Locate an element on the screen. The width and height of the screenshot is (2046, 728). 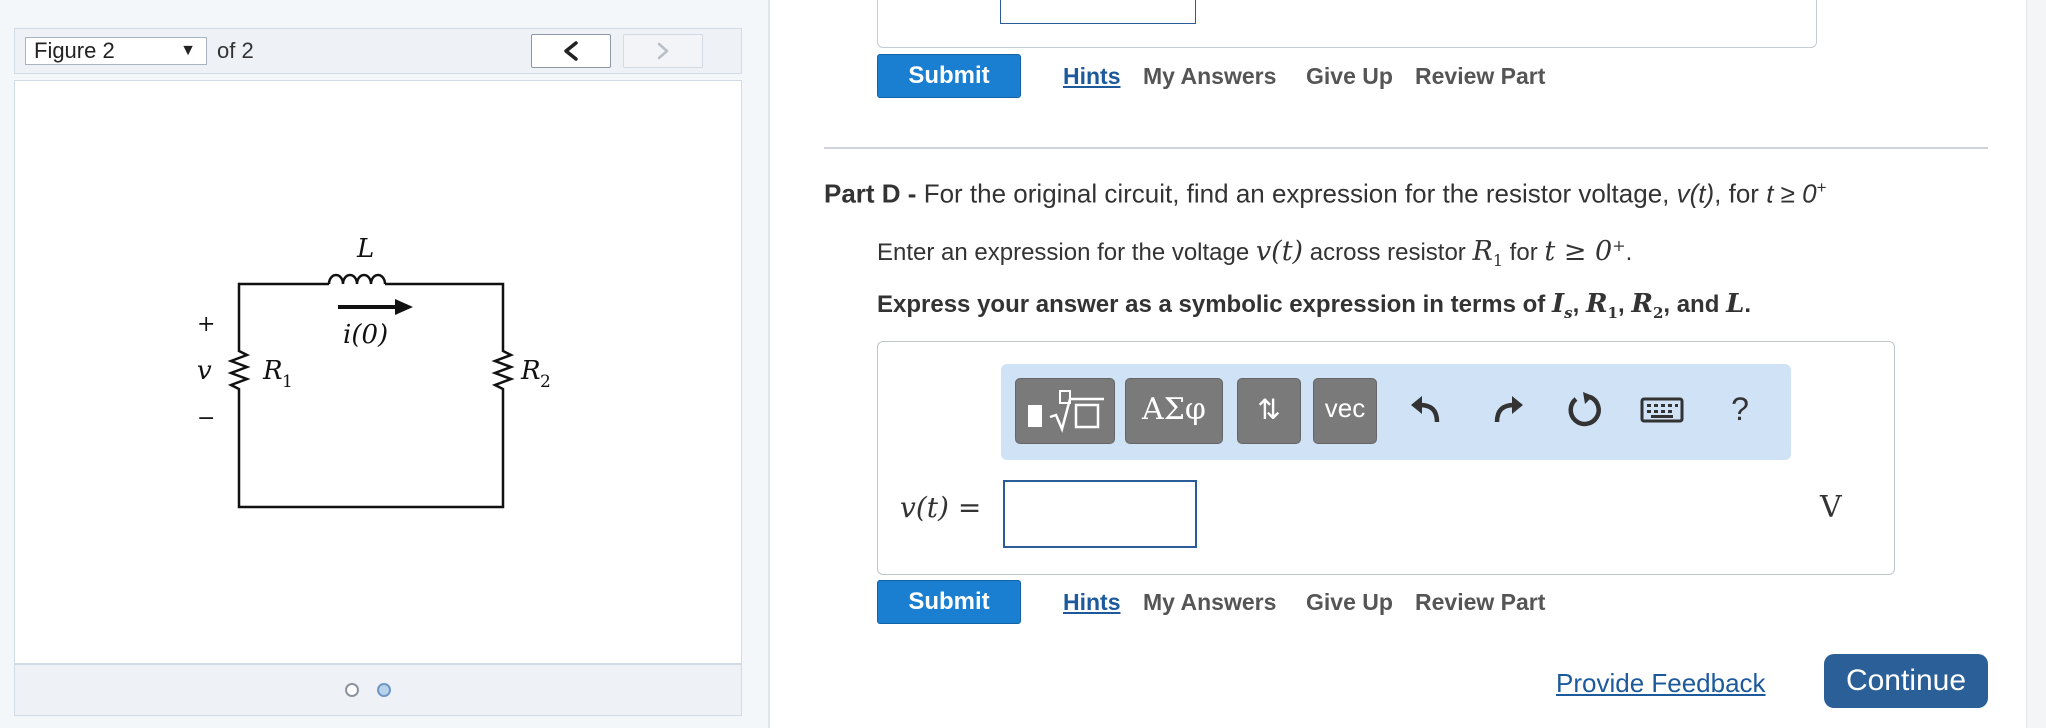
term-r2: R is located at coordinates (1642, 304).